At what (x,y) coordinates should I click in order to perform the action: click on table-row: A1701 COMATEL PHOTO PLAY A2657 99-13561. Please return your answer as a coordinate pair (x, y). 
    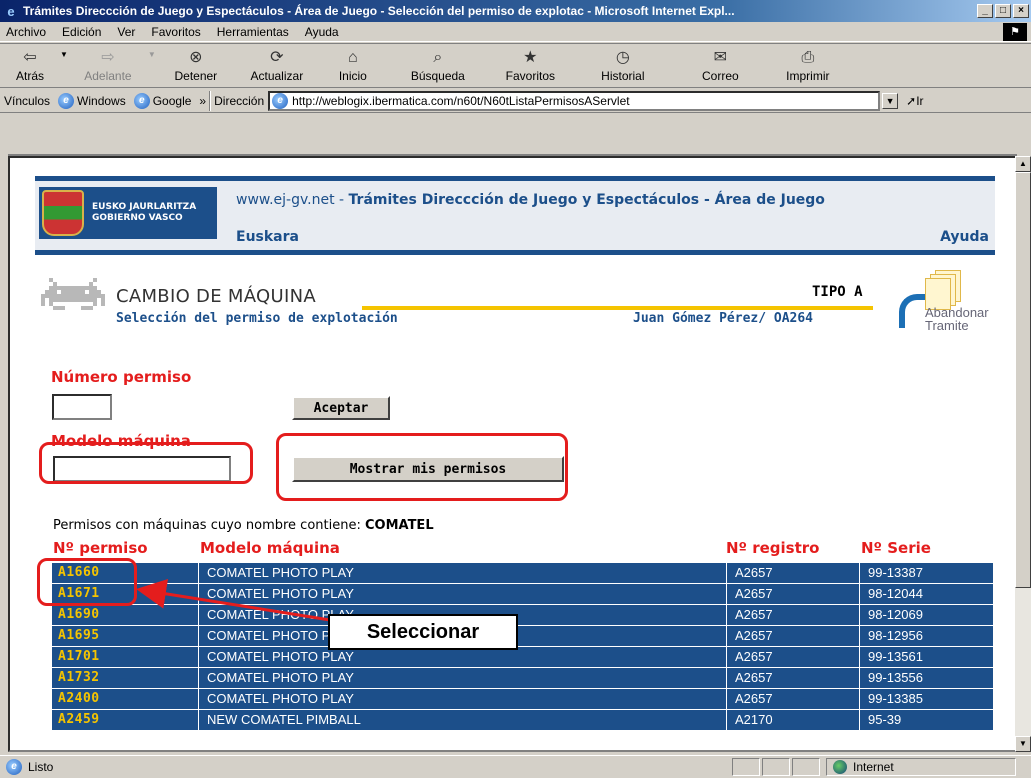
    Looking at the image, I should click on (522, 657).